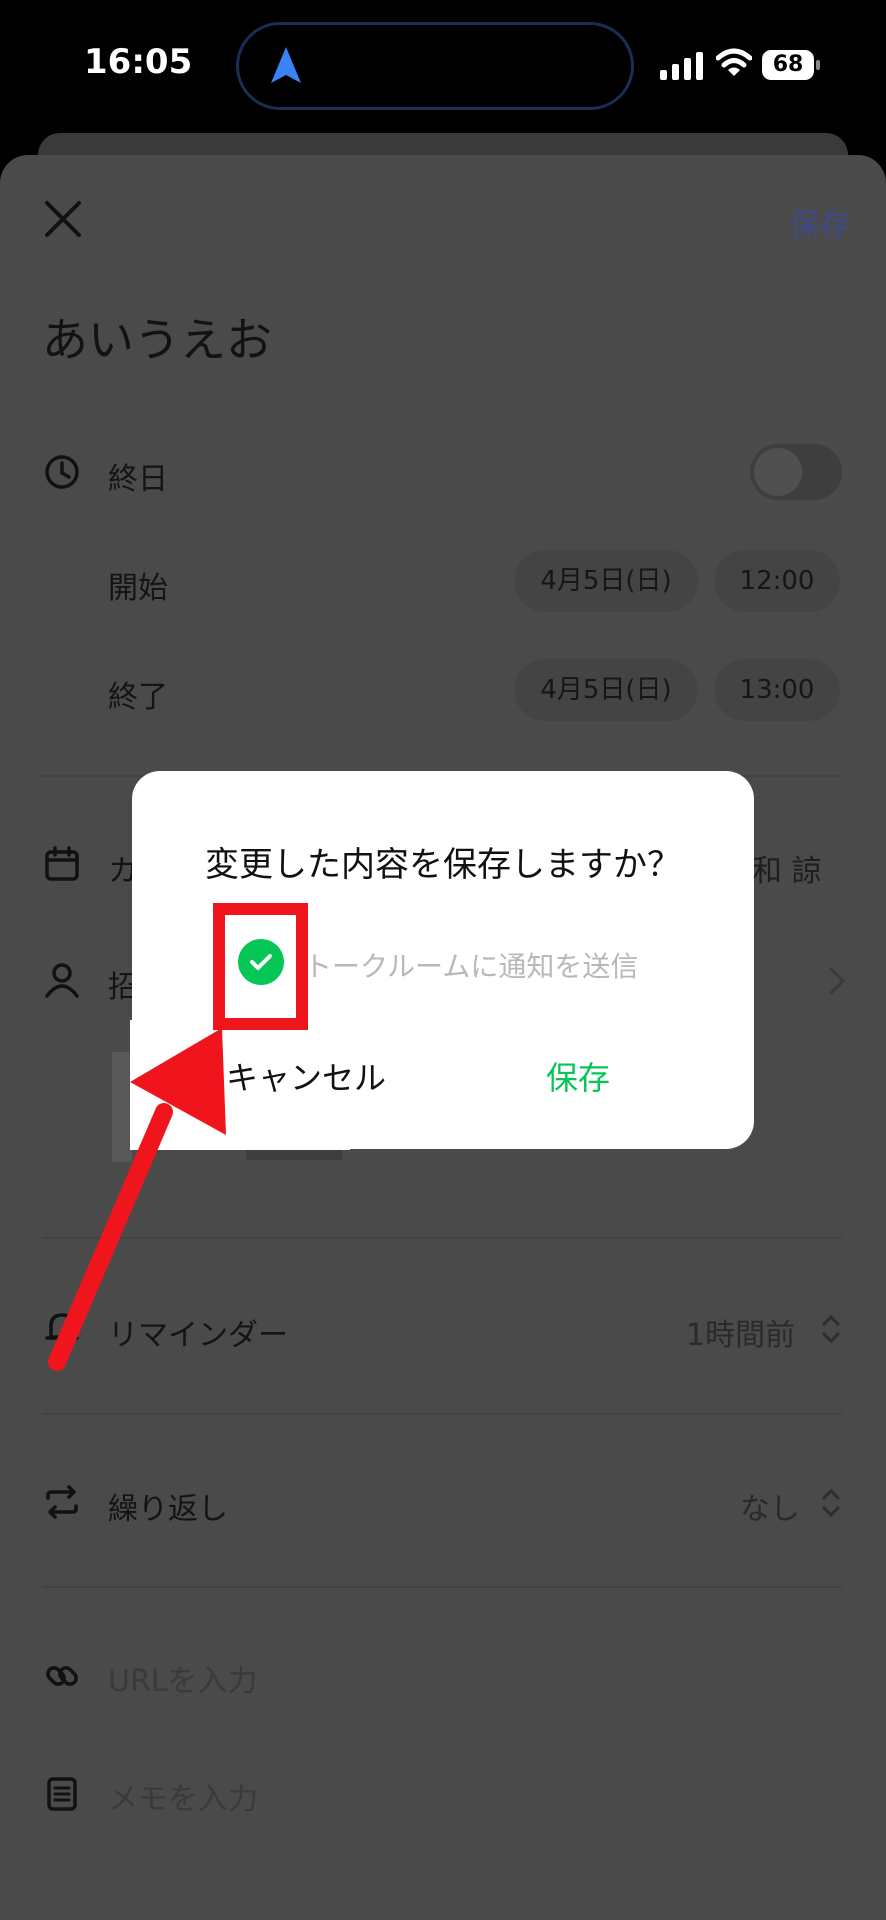 The width and height of the screenshot is (886, 1920). Describe the element at coordinates (157, 337) in the screenshot. I see `event-title: あいうえお` at that location.